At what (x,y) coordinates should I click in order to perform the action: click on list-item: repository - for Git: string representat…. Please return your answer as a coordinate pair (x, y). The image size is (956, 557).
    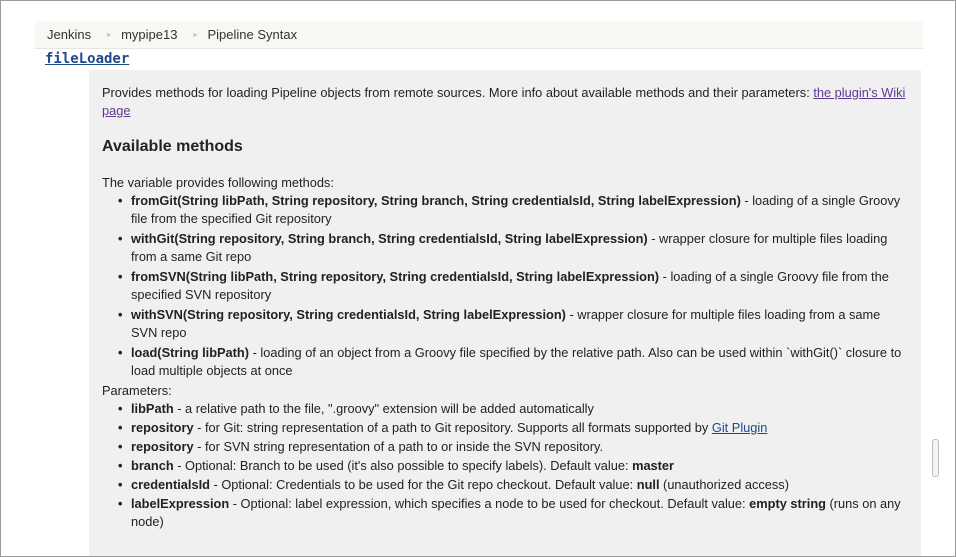
    Looking at the image, I should click on (512, 428).